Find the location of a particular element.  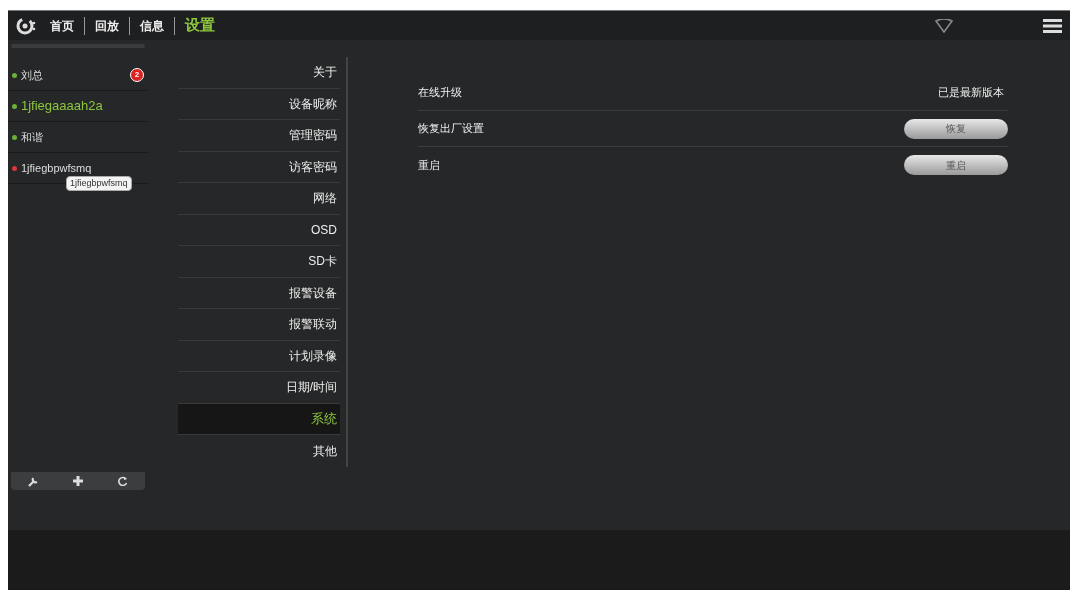

device-item: 刘总 2 is located at coordinates (78, 75).